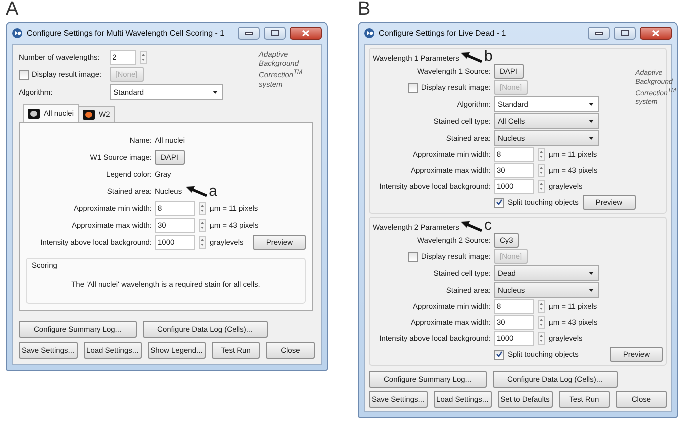  Describe the element at coordinates (488, 57) in the screenshot. I see `annotation-letter: b` at that location.